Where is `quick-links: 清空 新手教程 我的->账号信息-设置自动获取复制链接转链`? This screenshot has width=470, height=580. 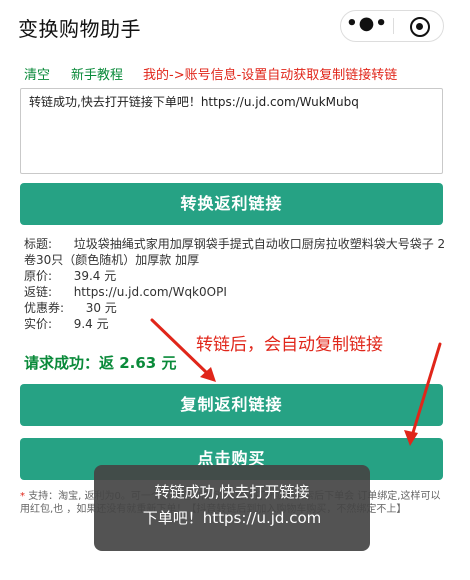 quick-links: 清空 新手教程 我的->账号信息-设置自动获取复制链接转链 is located at coordinates (239, 74).